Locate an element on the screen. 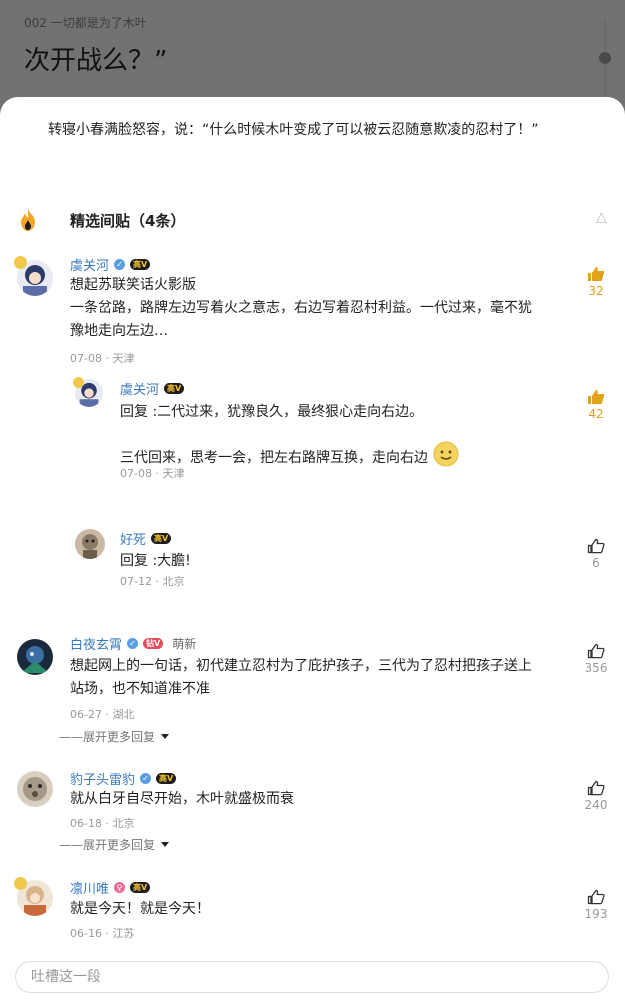 The width and height of the screenshot is (625, 1000). username: 白夜玄霄 is located at coordinates (96, 643).